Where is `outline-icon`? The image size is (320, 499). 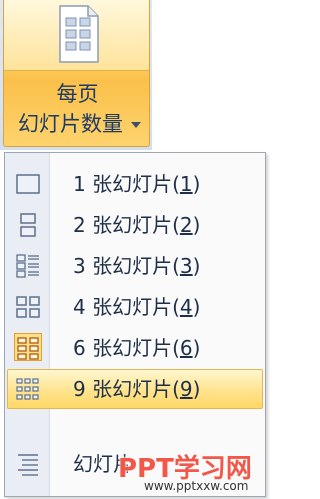
outline-icon is located at coordinates (28, 465).